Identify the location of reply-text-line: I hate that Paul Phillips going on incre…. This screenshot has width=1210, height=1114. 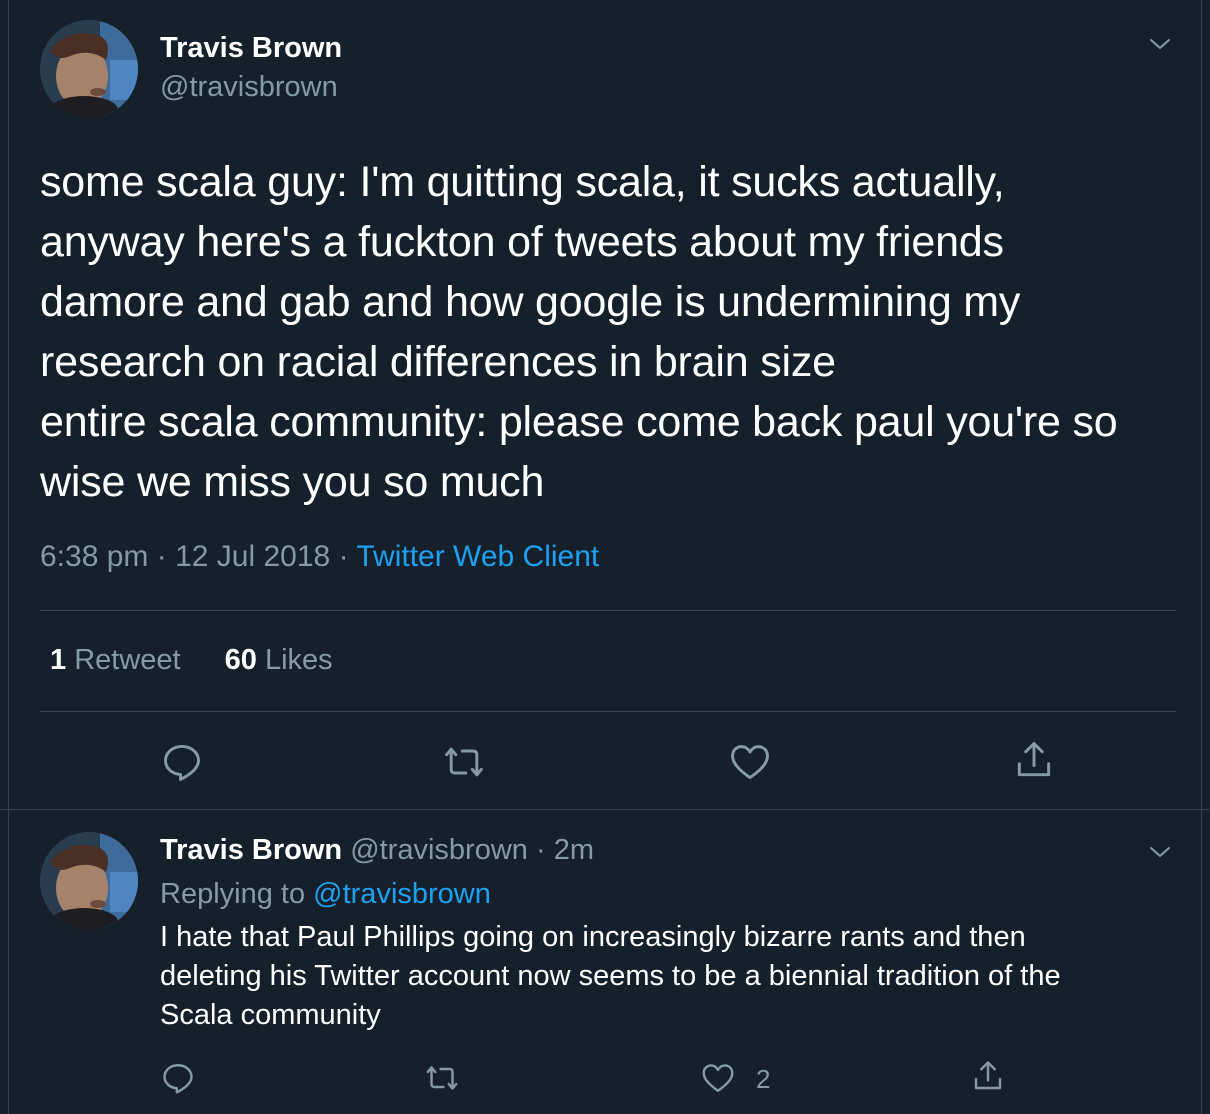
(593, 937).